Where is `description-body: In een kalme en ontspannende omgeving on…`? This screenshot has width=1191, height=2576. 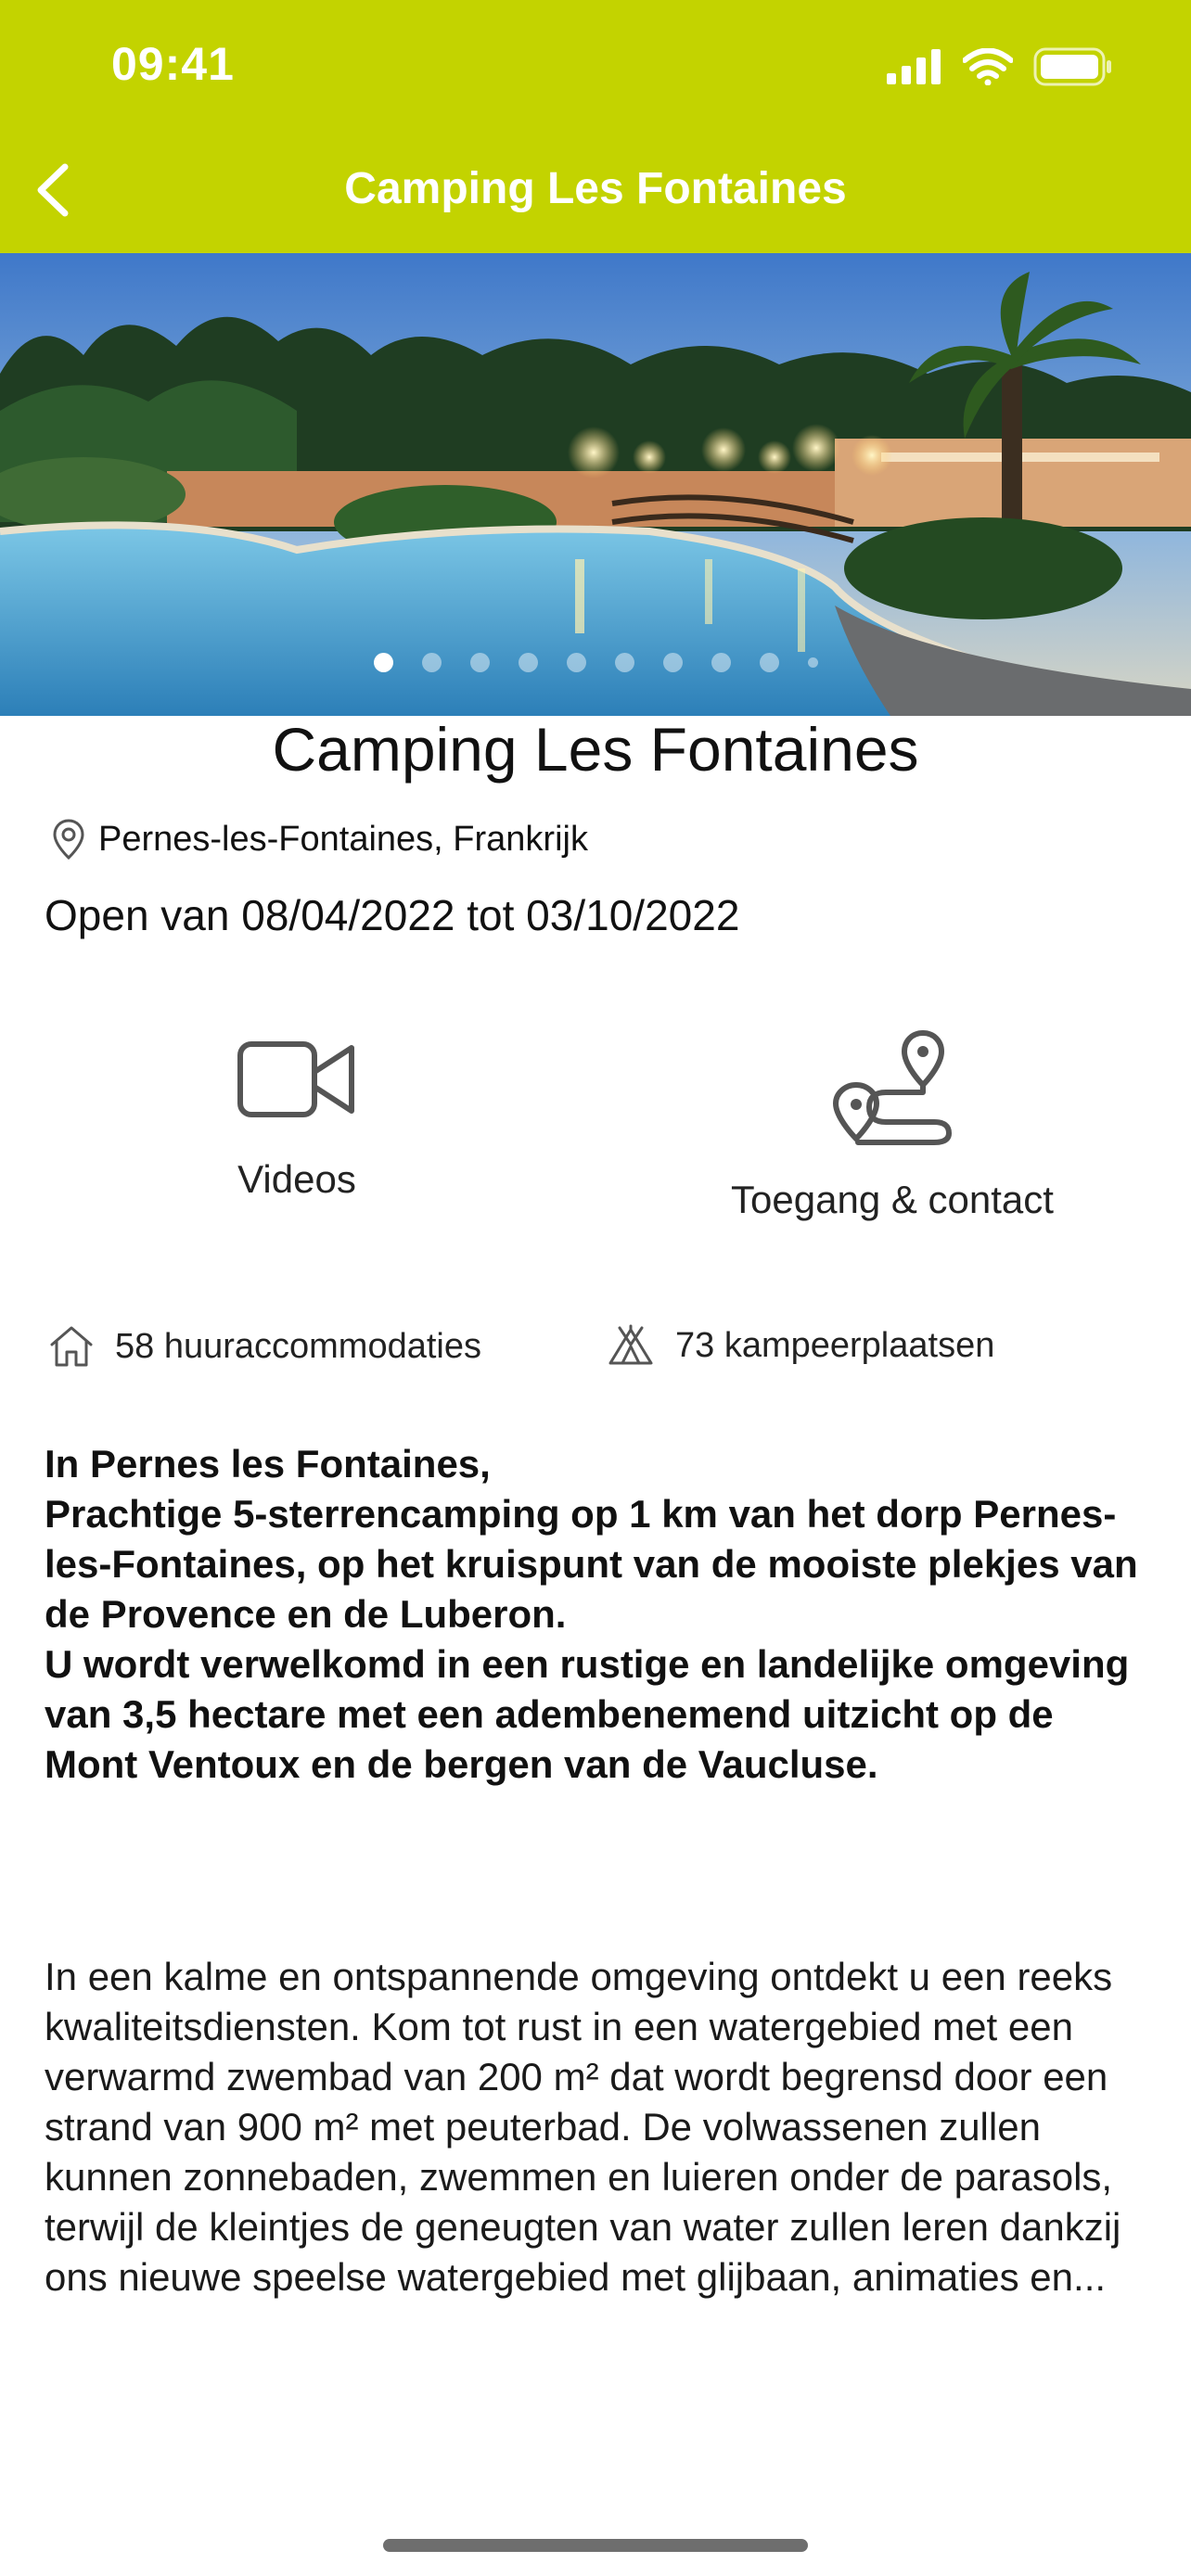
description-body: In een kalme en ontspannende omgeving on… is located at coordinates (583, 2127).